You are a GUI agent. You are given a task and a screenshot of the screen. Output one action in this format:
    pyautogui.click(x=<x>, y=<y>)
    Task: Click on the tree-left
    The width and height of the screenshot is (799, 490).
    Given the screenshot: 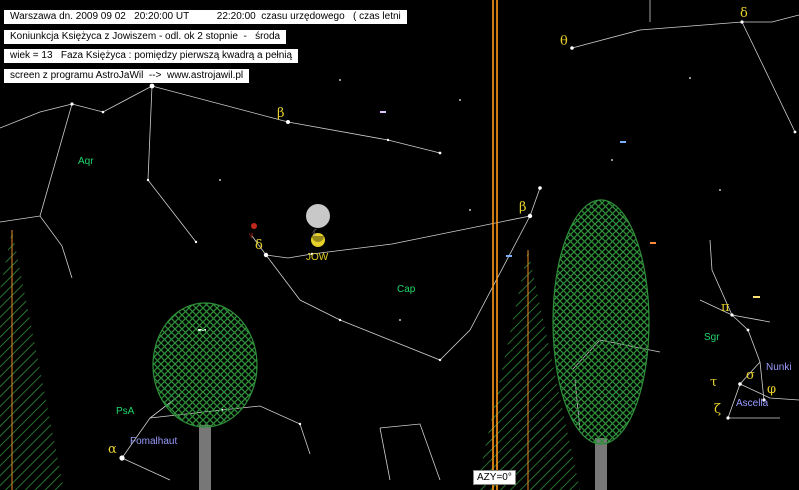 What is the action you would take?
    pyautogui.click(x=32, y=360)
    